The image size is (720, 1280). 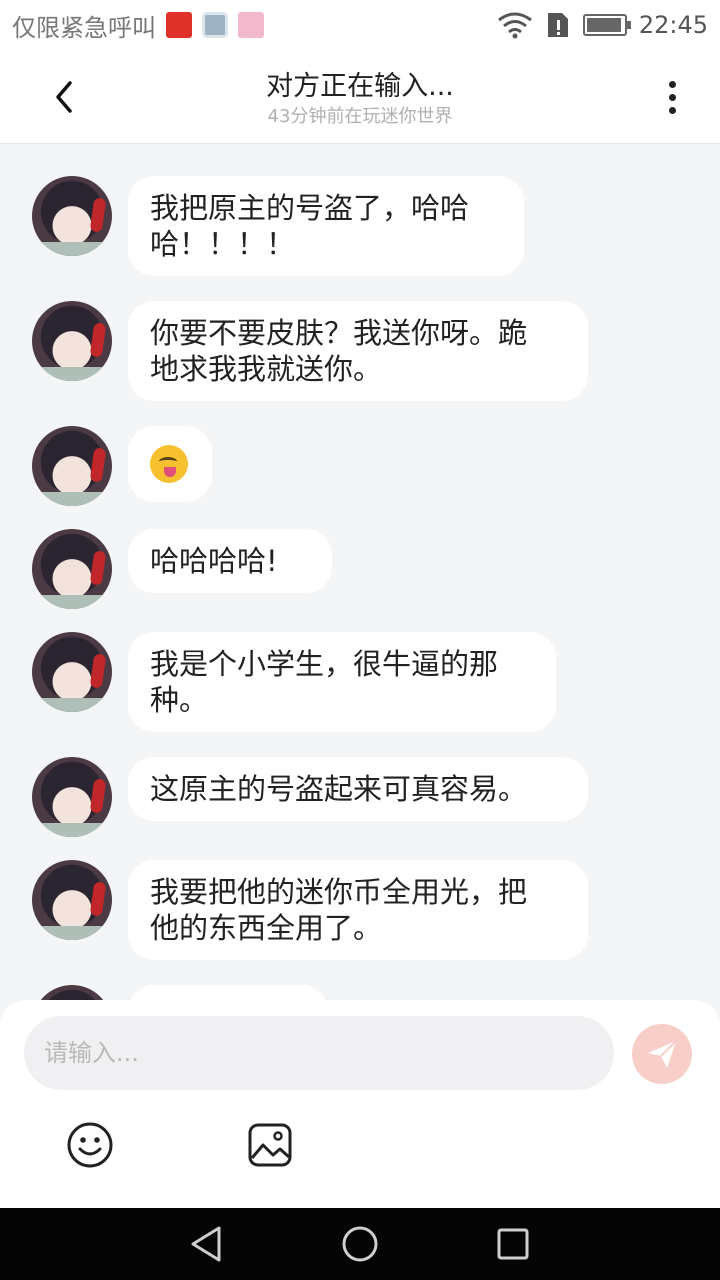 I want to click on message-text-line: 这原主的号盗起来可真容易。, so click(x=339, y=789).